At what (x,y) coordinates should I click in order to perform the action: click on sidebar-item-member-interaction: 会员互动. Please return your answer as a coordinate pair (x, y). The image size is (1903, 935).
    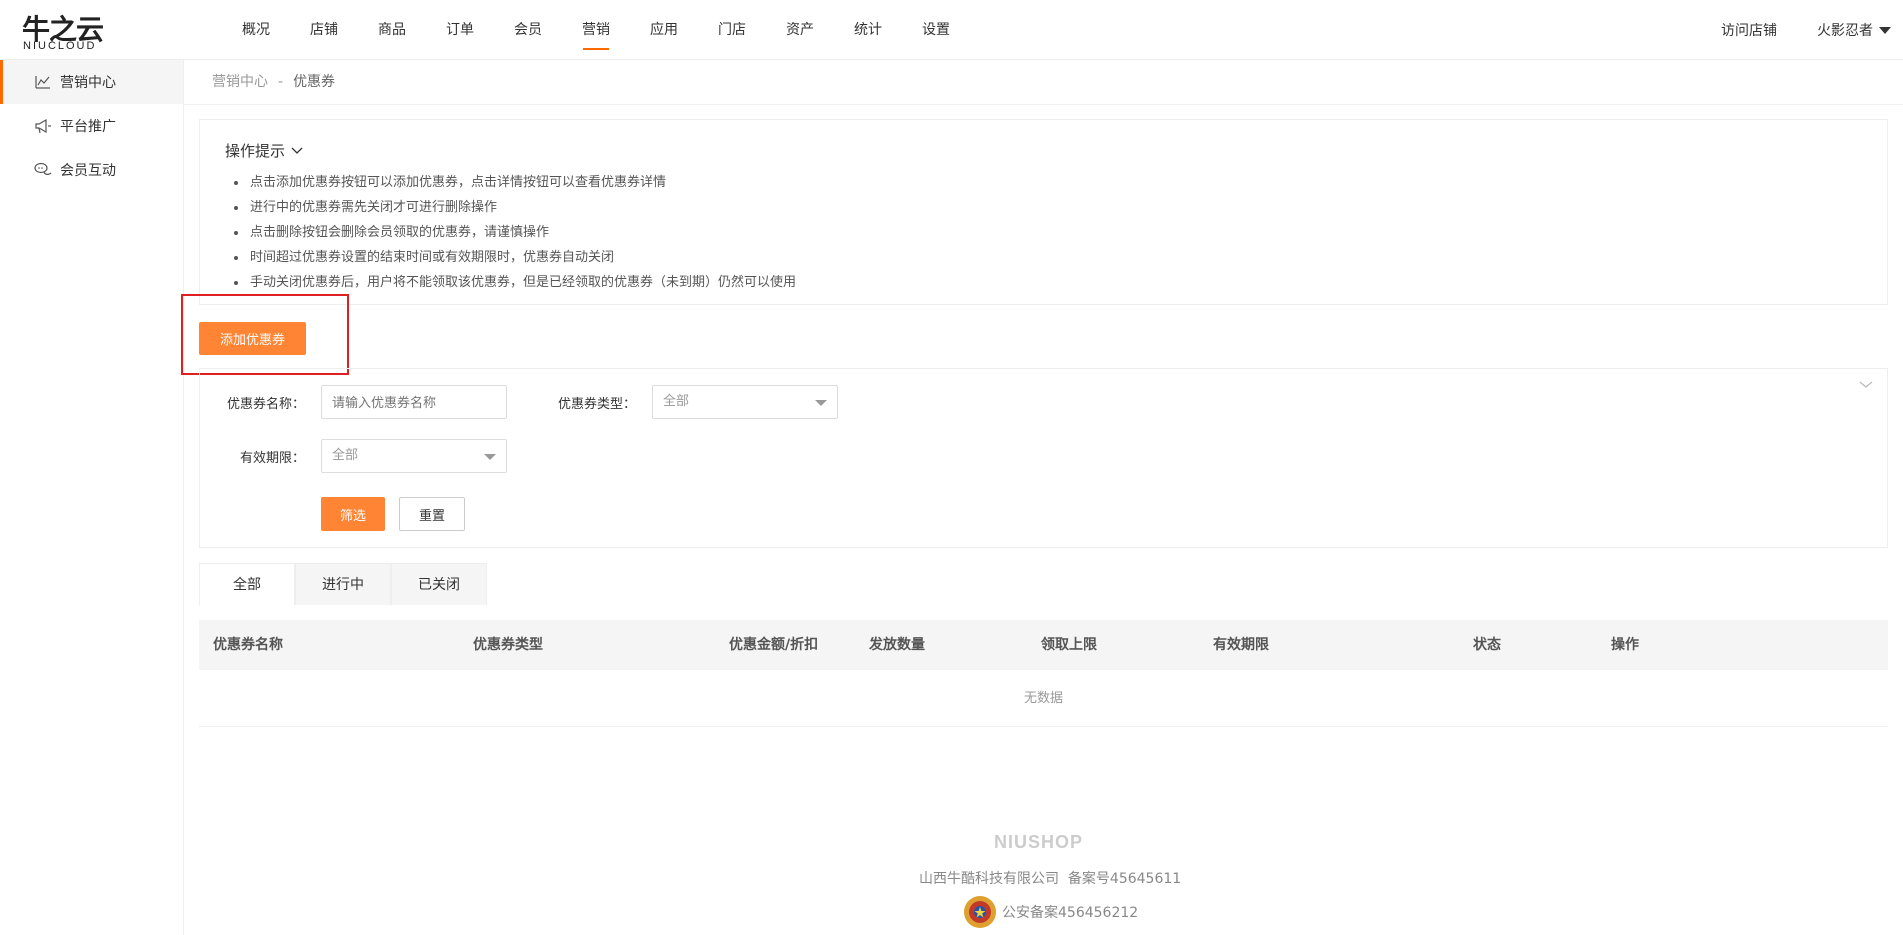
    Looking at the image, I should click on (91, 170).